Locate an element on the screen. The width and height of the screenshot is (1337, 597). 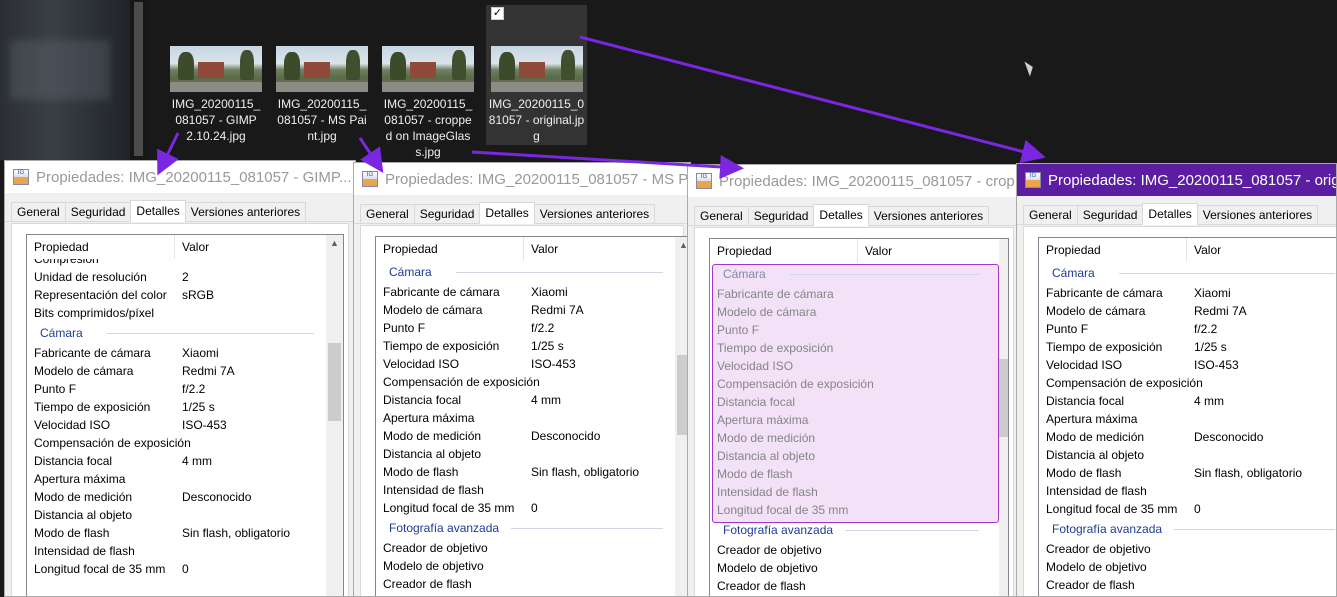
list-item: Distancia focal is located at coordinates (850, 402).